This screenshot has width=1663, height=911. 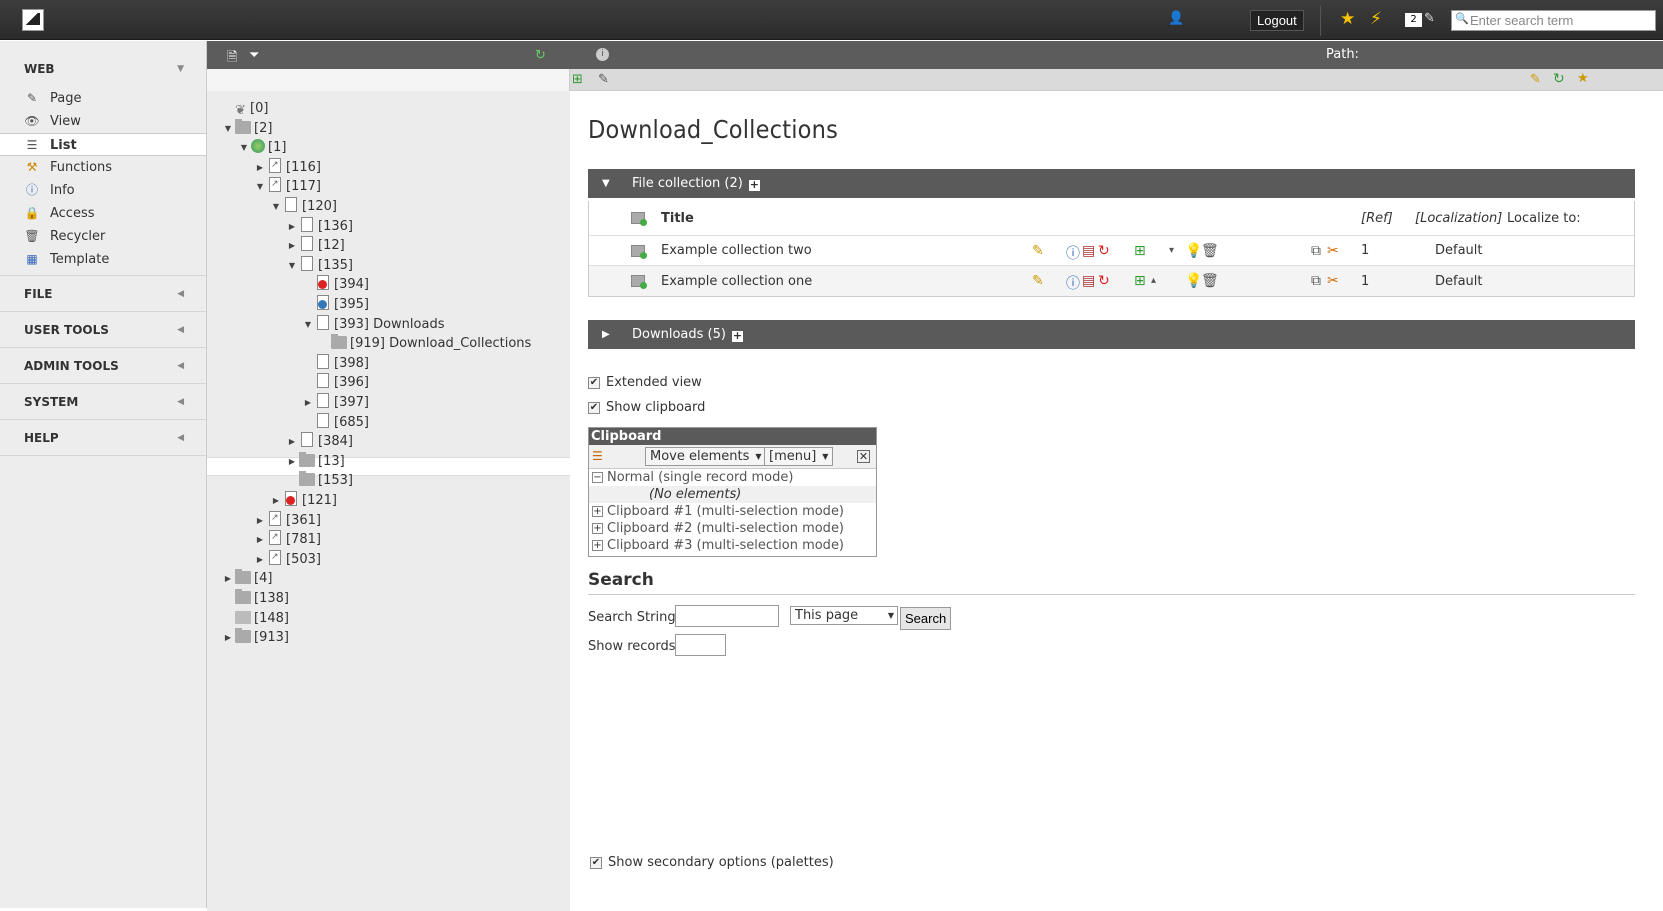 I want to click on tree-node-label: [153], so click(x=335, y=480).